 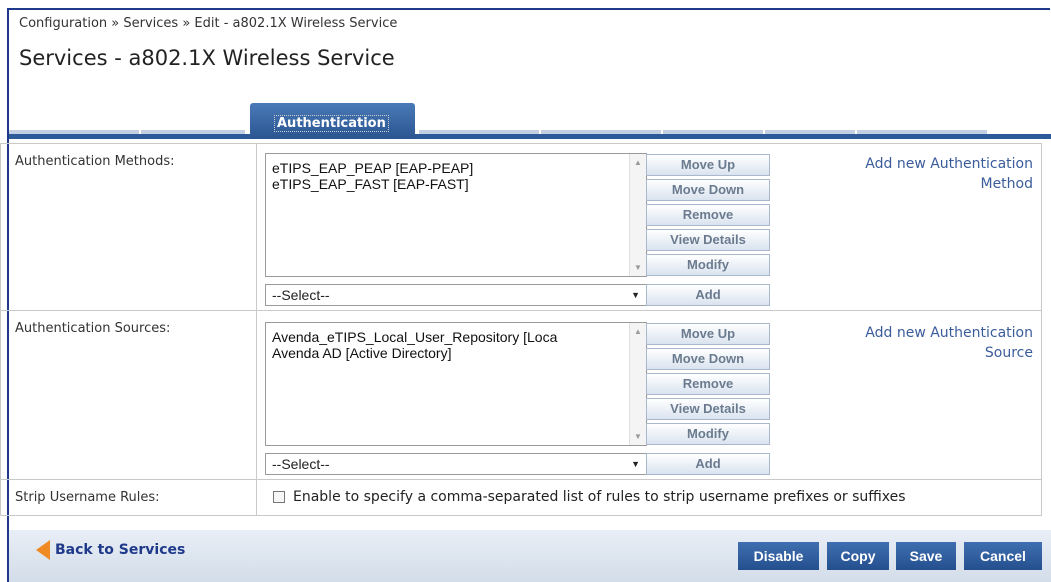 What do you see at coordinates (778, 556) in the screenshot?
I see `disable-button: Disable` at bounding box center [778, 556].